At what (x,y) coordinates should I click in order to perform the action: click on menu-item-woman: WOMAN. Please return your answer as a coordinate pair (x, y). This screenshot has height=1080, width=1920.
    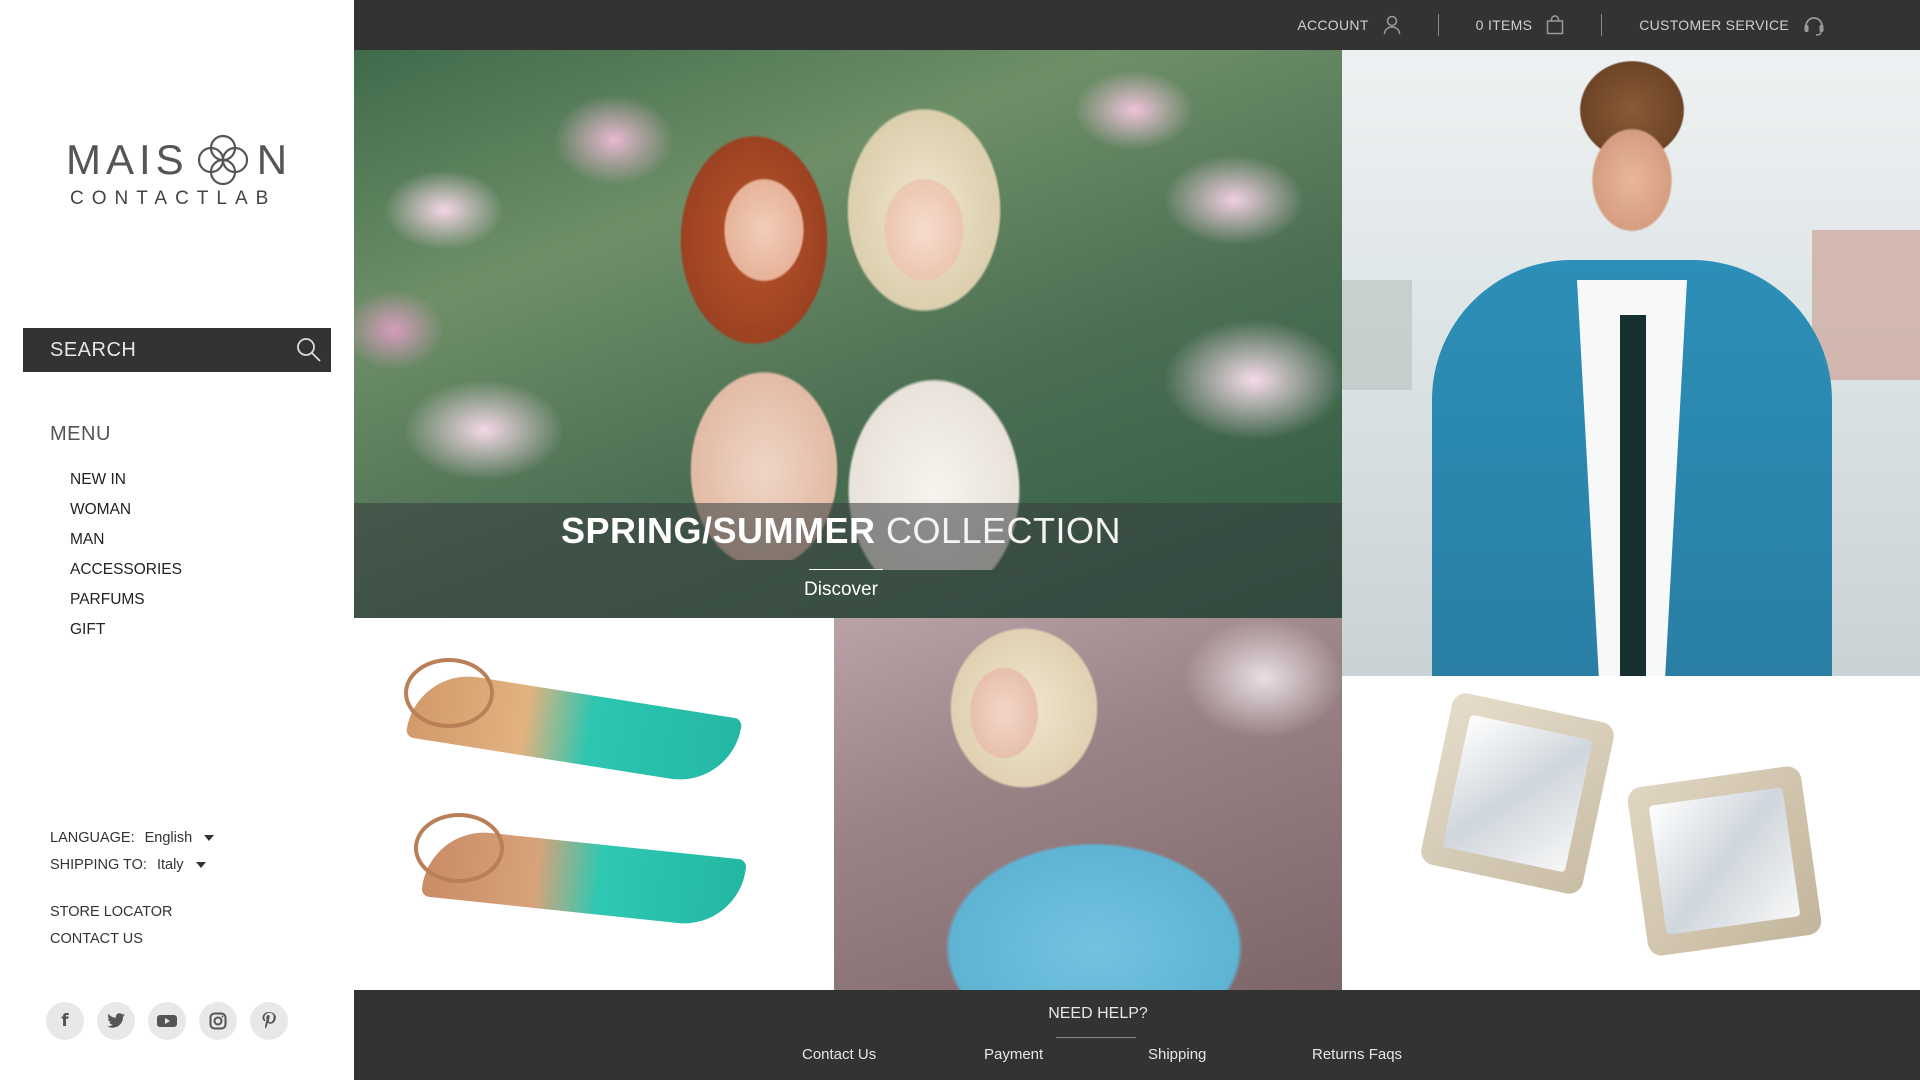
    Looking at the image, I should click on (126, 513).